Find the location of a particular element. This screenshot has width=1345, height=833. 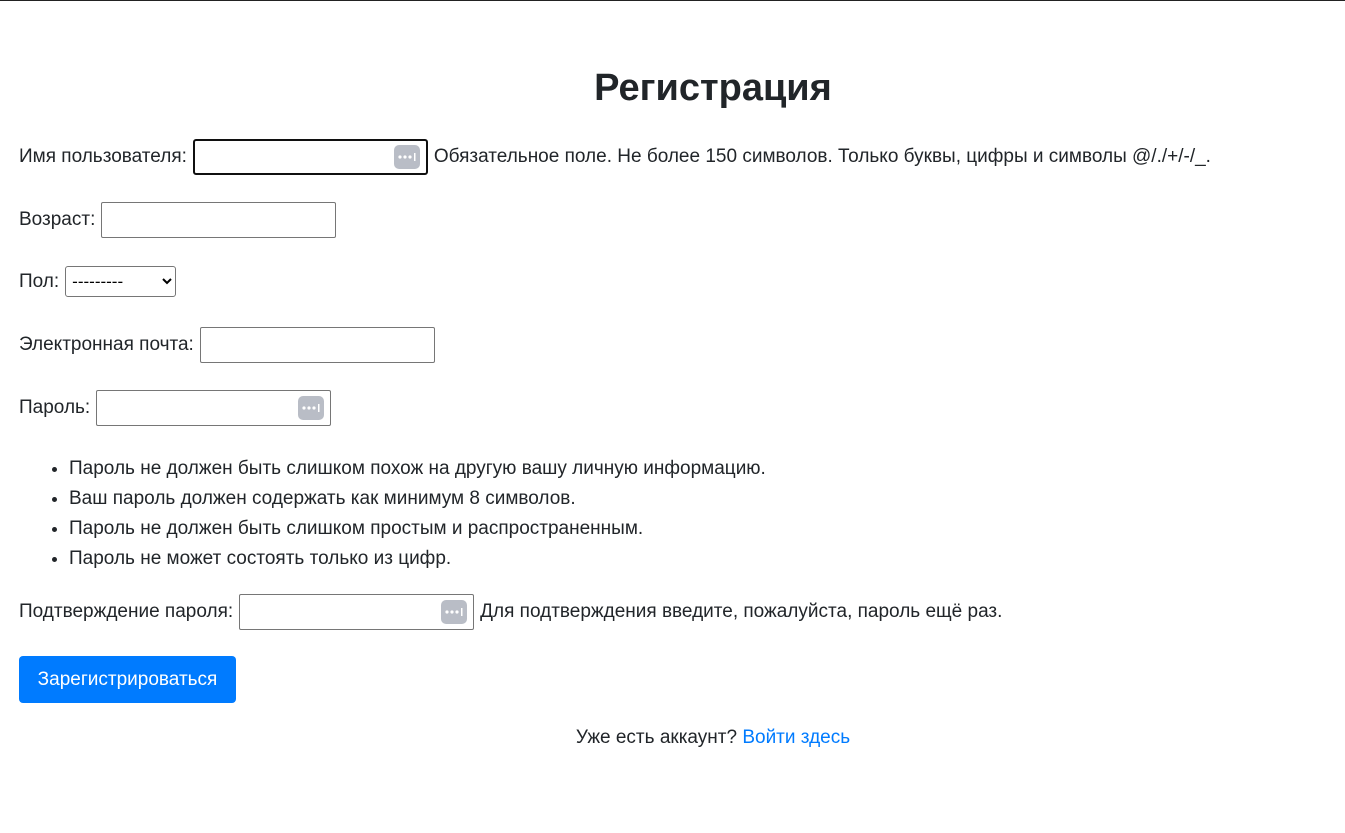

password-input is located at coordinates (214, 408).